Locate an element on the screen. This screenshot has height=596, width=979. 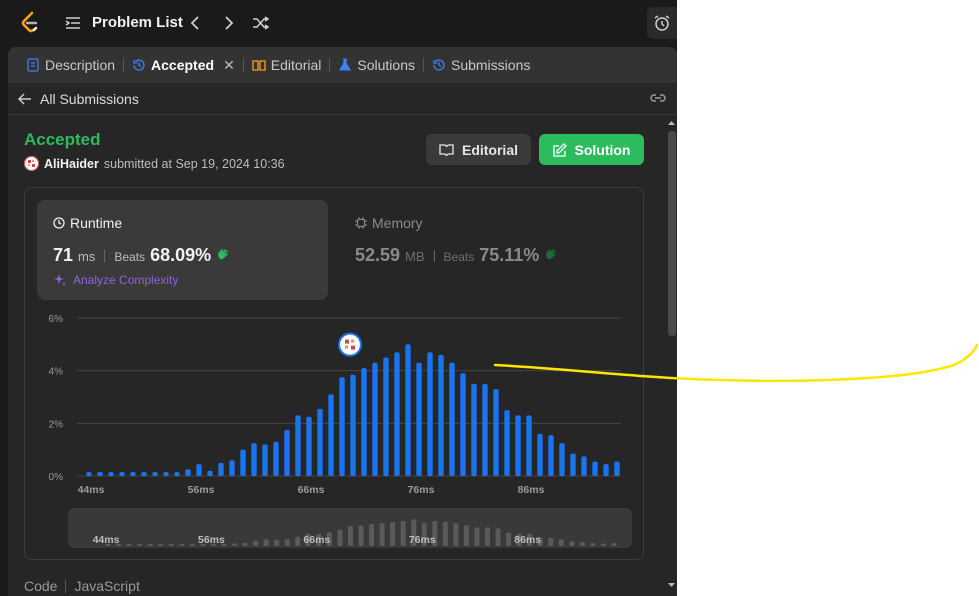
memory-box: Memory 52.59 MB Beats 75.11% is located at coordinates (490, 250).